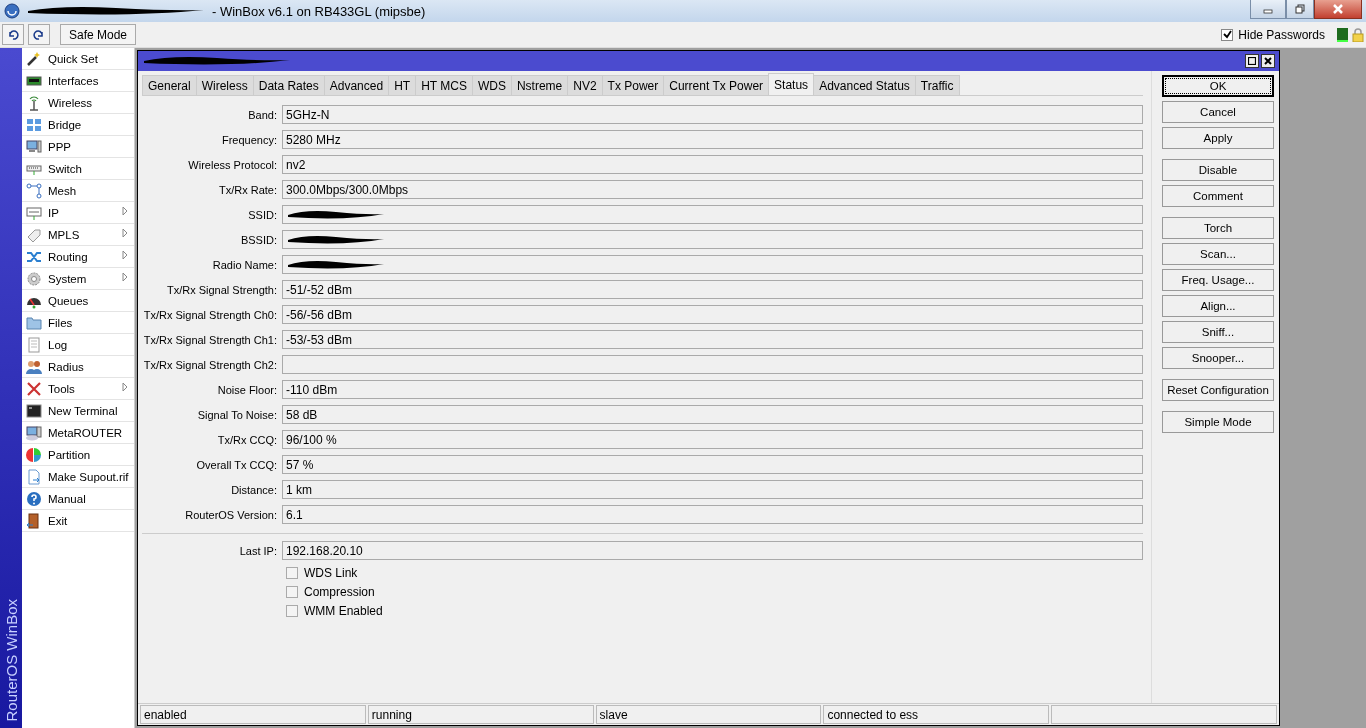 This screenshot has height=728, width=1366. Describe the element at coordinates (78, 411) in the screenshot. I see `menu-item: New Terminal` at that location.